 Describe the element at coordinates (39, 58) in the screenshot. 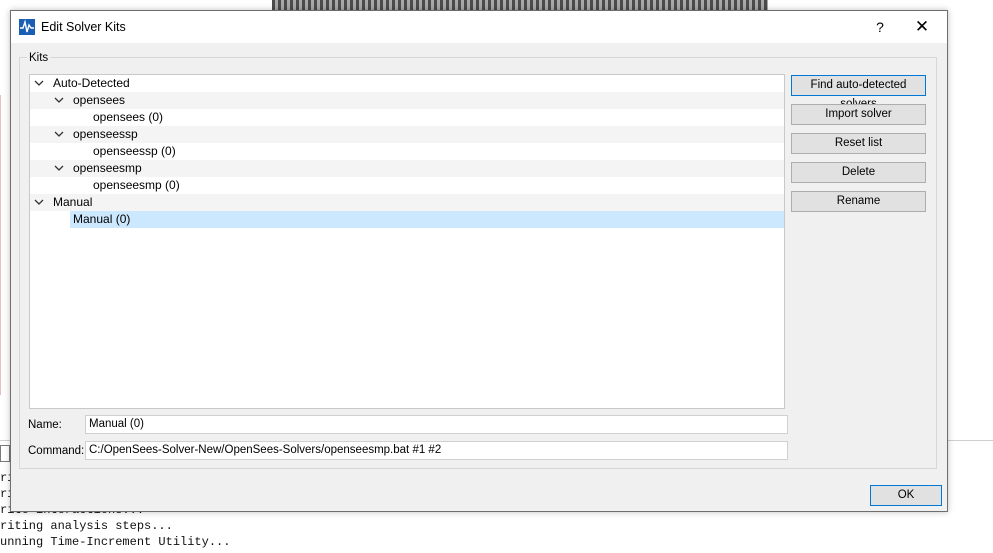

I see `kits-group-label: Kits` at that location.